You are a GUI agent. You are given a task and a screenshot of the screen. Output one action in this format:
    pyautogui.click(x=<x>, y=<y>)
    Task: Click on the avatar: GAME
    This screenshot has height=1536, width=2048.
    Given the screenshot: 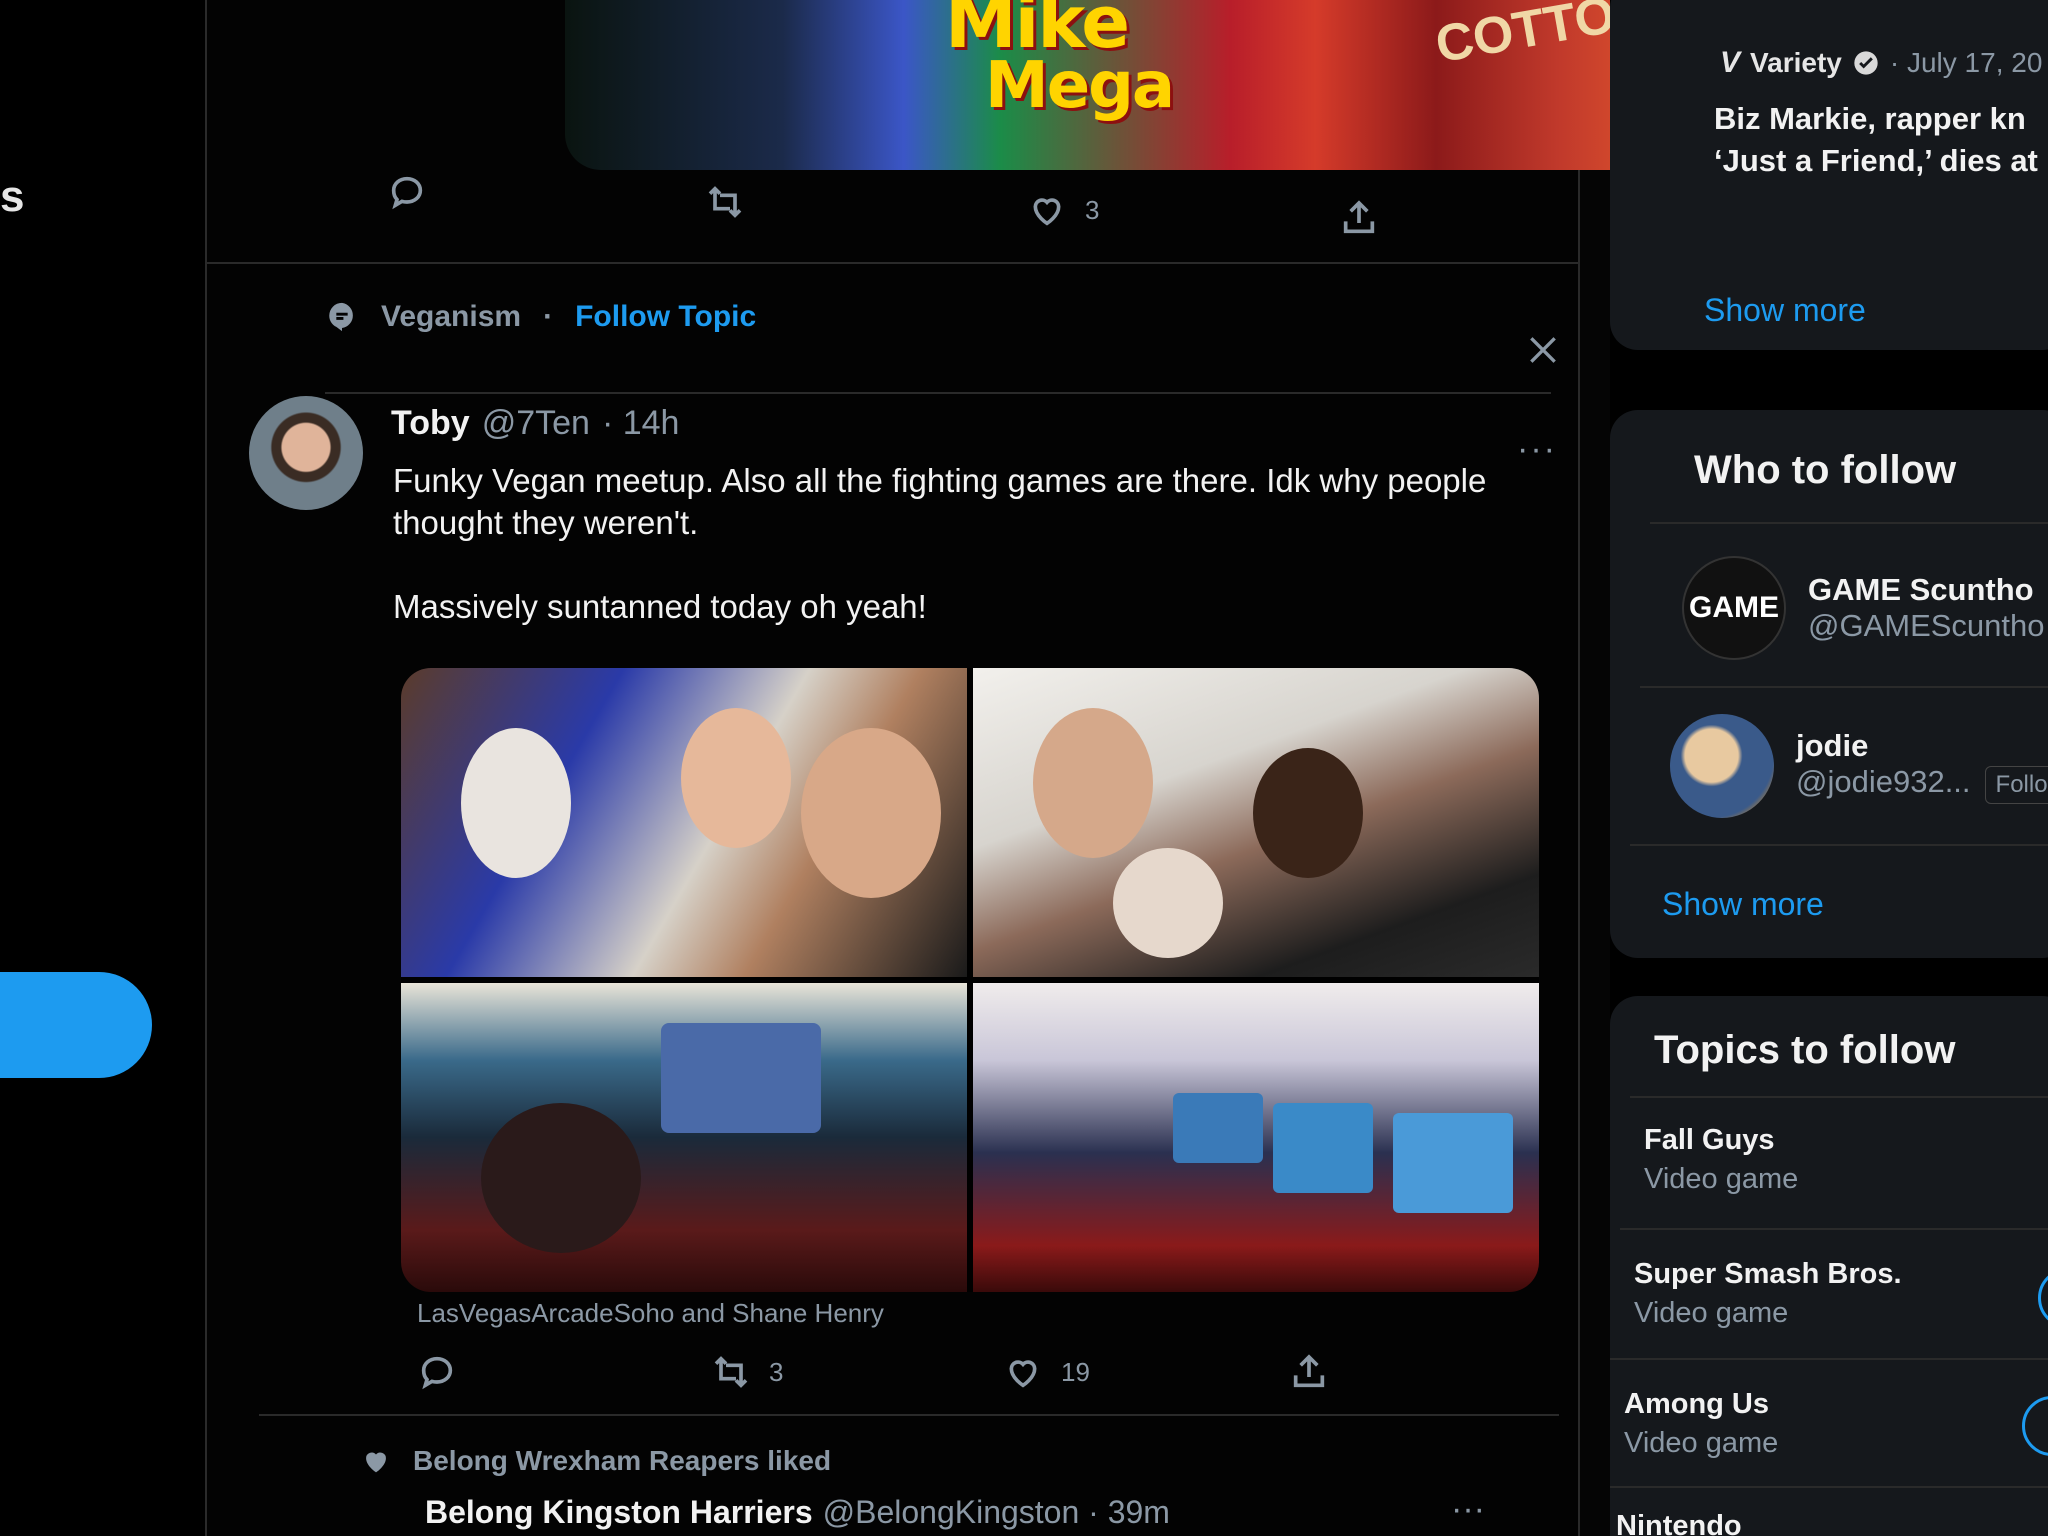 What is the action you would take?
    pyautogui.click(x=1734, y=608)
    